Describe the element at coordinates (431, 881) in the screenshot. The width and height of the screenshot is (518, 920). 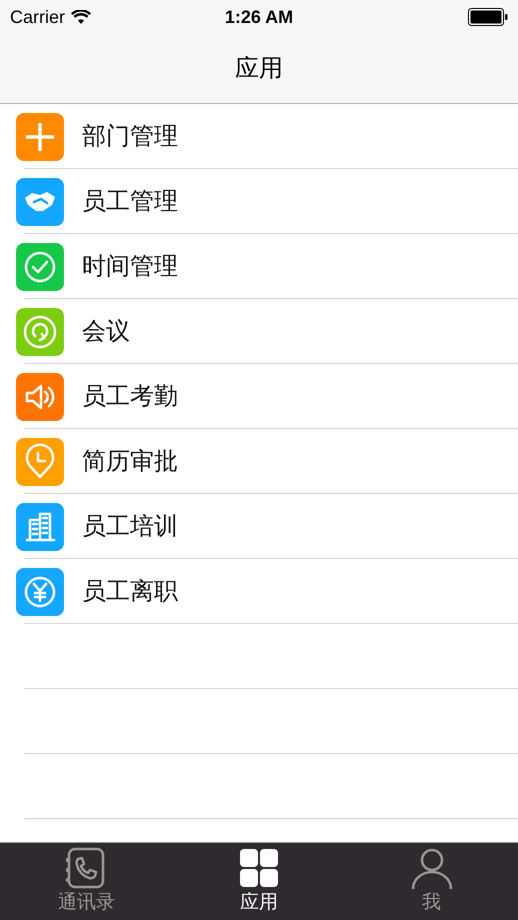
I see `tab: 我` at that location.